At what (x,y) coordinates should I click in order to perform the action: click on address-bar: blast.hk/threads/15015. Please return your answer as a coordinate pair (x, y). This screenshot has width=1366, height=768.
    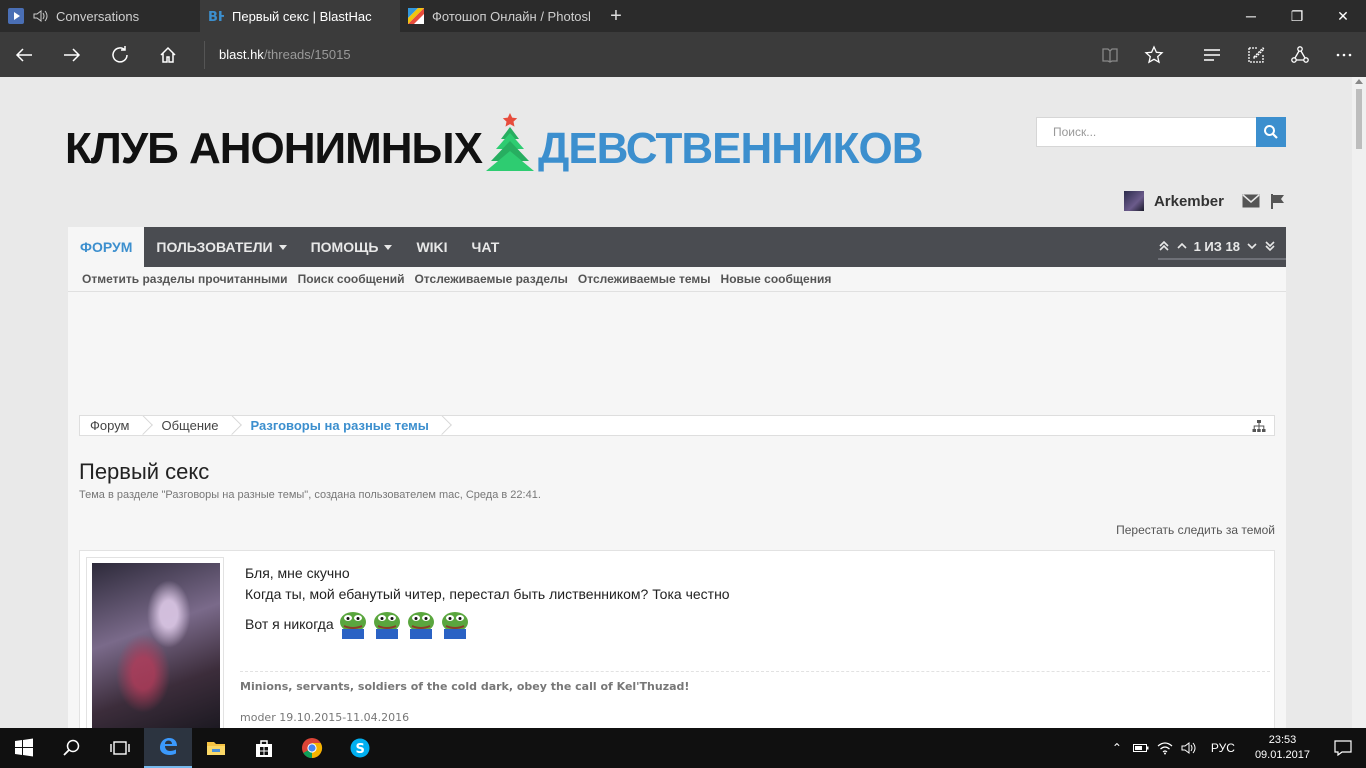
    Looking at the image, I should click on (683, 54).